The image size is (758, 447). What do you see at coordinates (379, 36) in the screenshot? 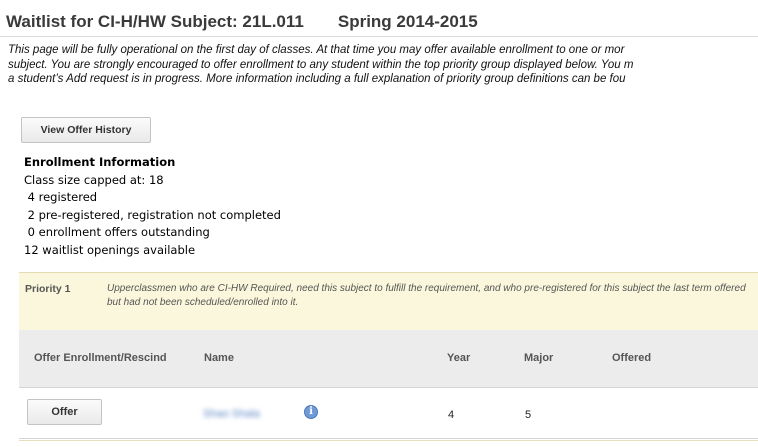
I see `title-divider` at bounding box center [379, 36].